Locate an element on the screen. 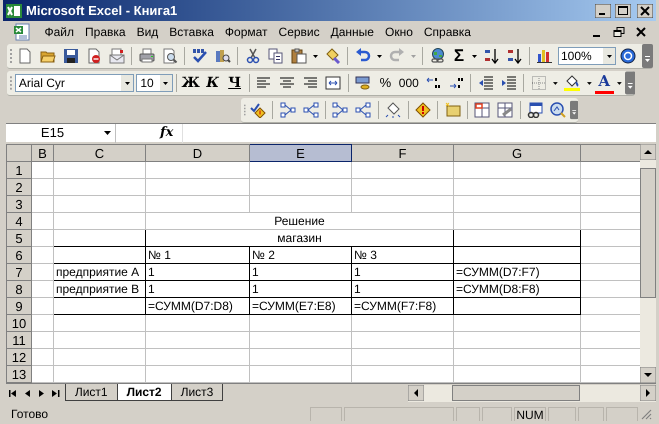  indent-icon is located at coordinates (508, 83).